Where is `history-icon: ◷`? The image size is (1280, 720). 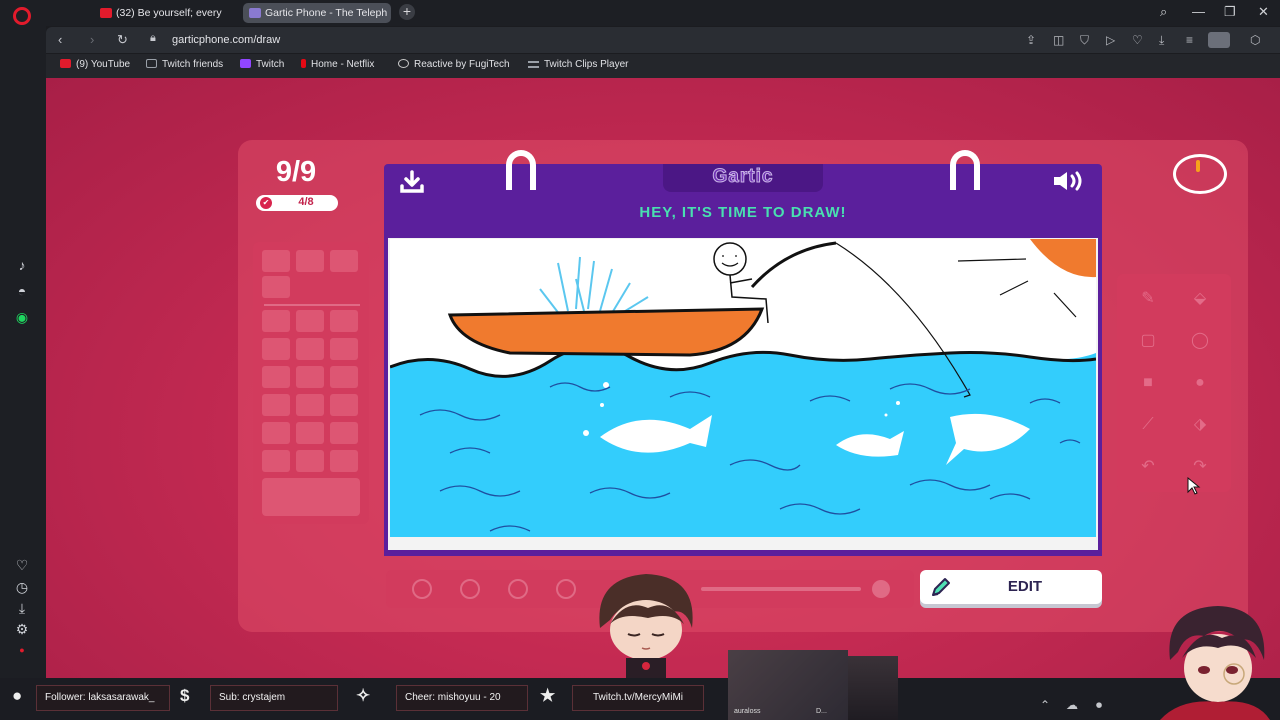 history-icon: ◷ is located at coordinates (22, 587).